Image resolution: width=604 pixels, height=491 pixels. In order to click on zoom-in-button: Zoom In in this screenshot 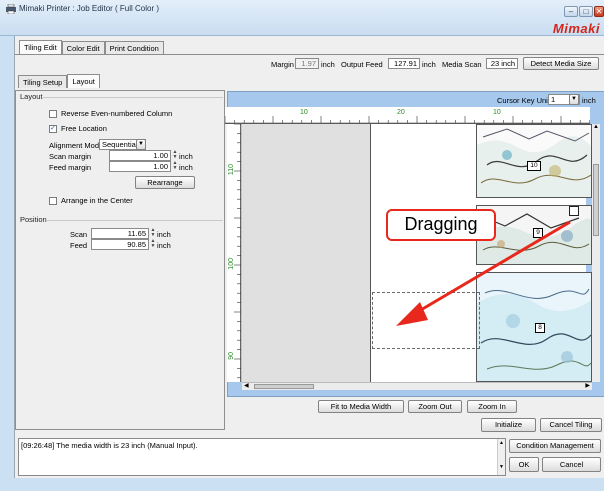, I will do `click(492, 406)`.